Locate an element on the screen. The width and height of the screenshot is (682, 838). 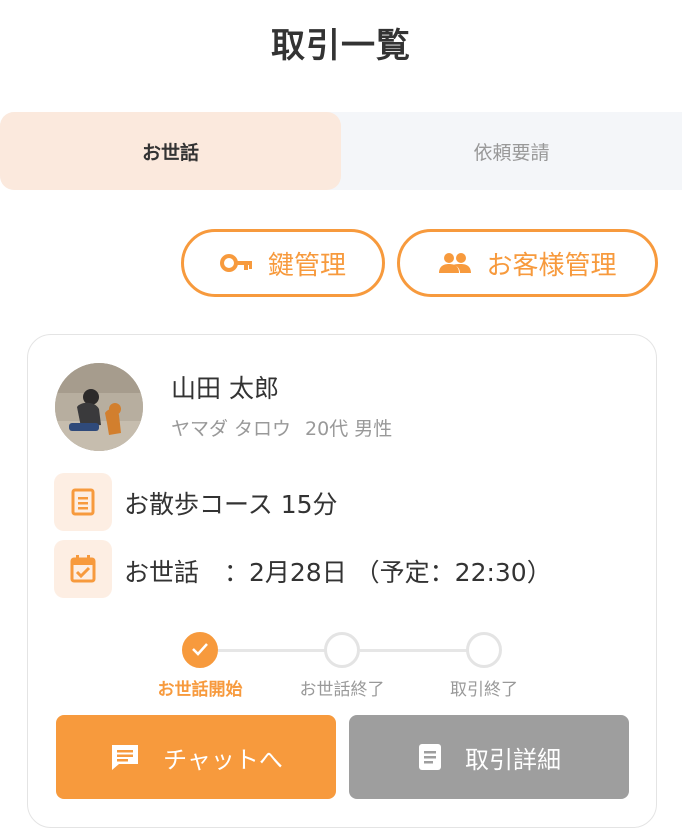
step-circle-started is located at coordinates (200, 650).